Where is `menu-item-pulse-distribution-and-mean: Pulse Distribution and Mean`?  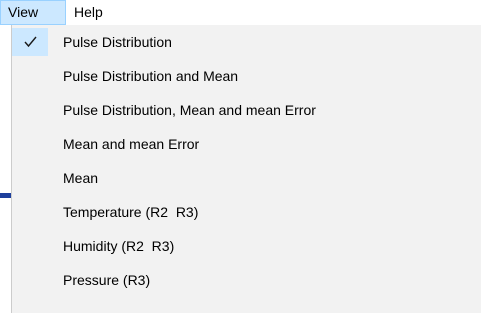 menu-item-pulse-distribution-and-mean: Pulse Distribution and Mean is located at coordinates (246, 76).